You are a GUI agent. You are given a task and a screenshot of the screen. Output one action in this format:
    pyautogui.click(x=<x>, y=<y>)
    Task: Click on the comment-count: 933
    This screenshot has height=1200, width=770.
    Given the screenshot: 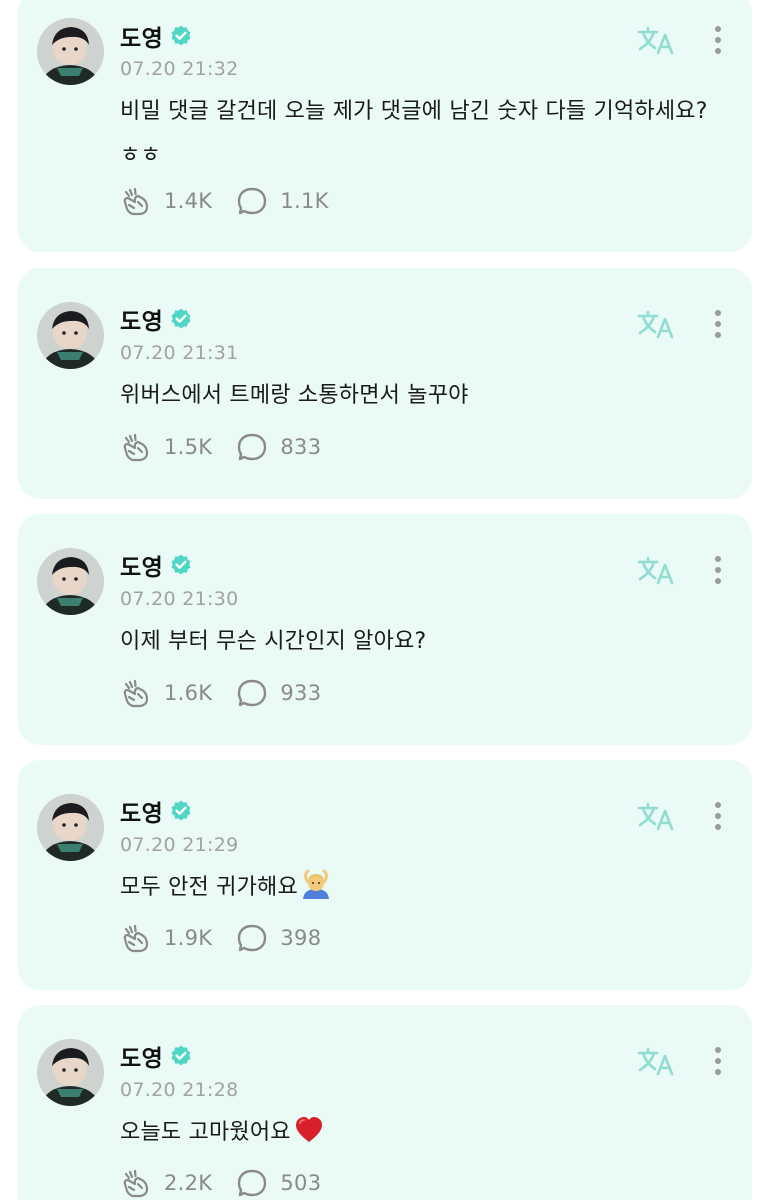 What is the action you would take?
    pyautogui.click(x=301, y=693)
    